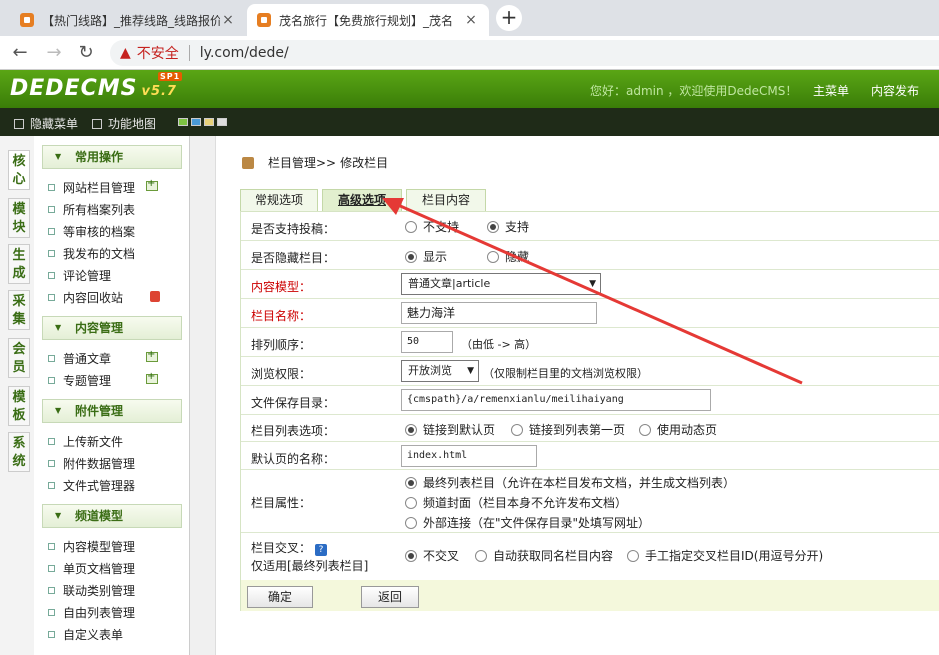 The width and height of the screenshot is (939, 655). Describe the element at coordinates (390, 597) in the screenshot. I see `back-button: 返回` at that location.